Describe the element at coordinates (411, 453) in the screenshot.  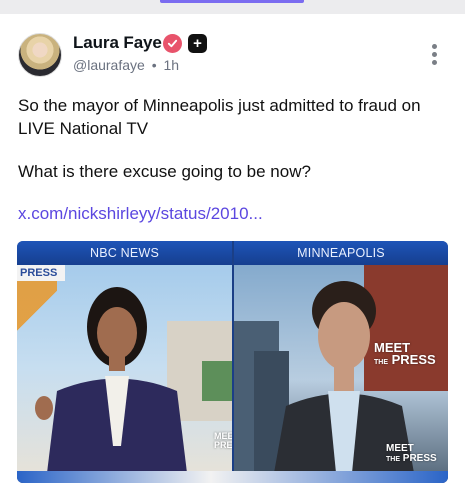
I see `meet-the-press-logo-small: MEET THE PRESS` at that location.